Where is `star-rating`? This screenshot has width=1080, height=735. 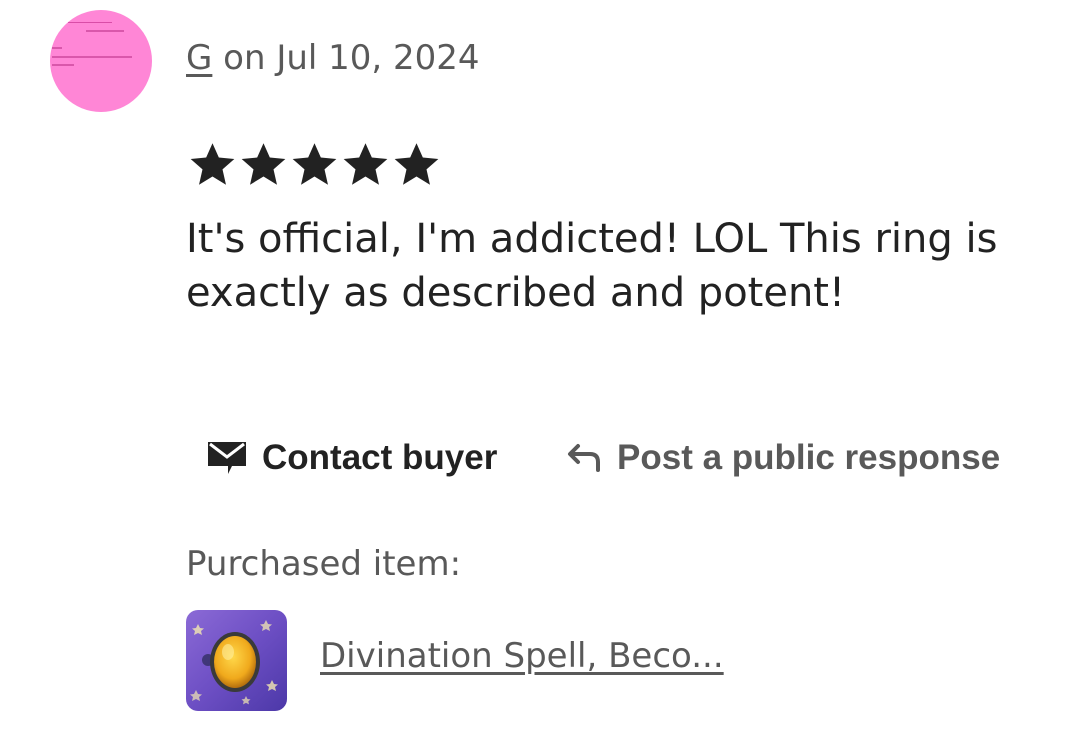
star-rating is located at coordinates (314, 164).